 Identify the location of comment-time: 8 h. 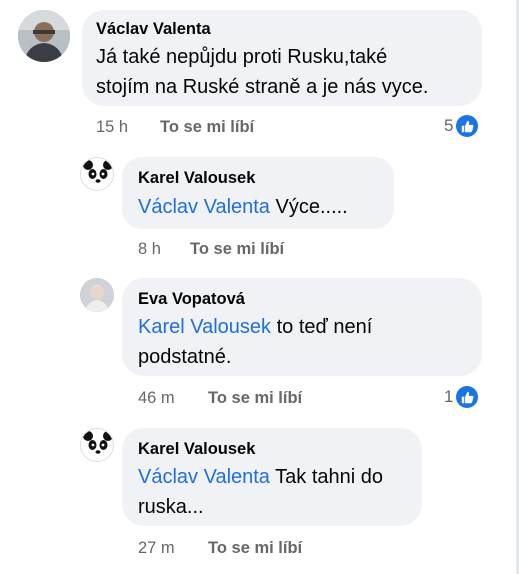
(149, 249).